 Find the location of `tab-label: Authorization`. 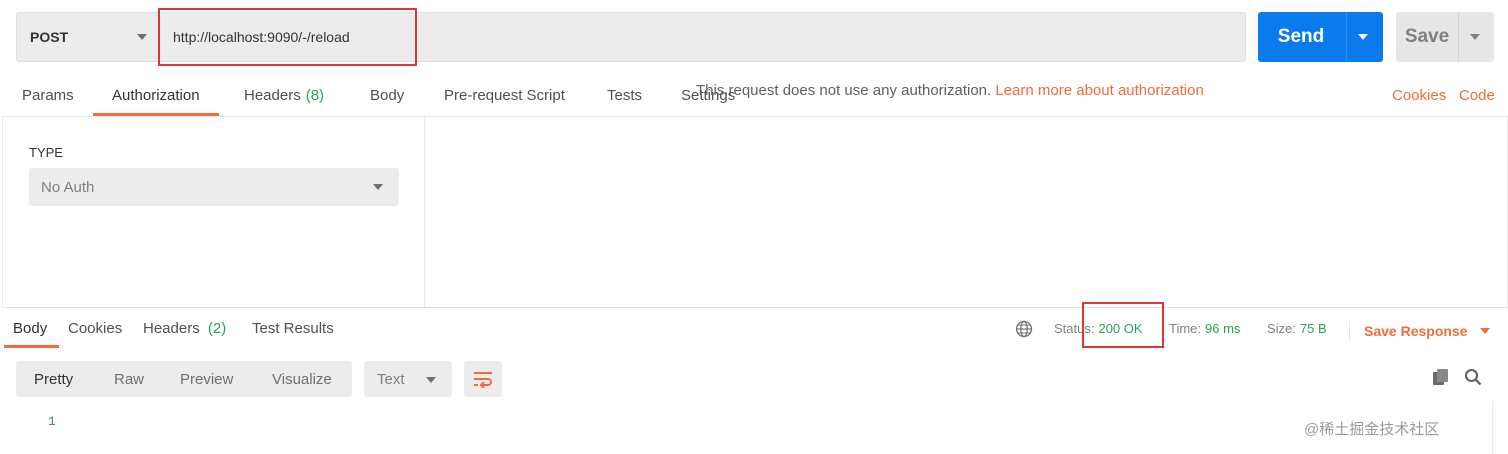

tab-label: Authorization is located at coordinates (156, 95).